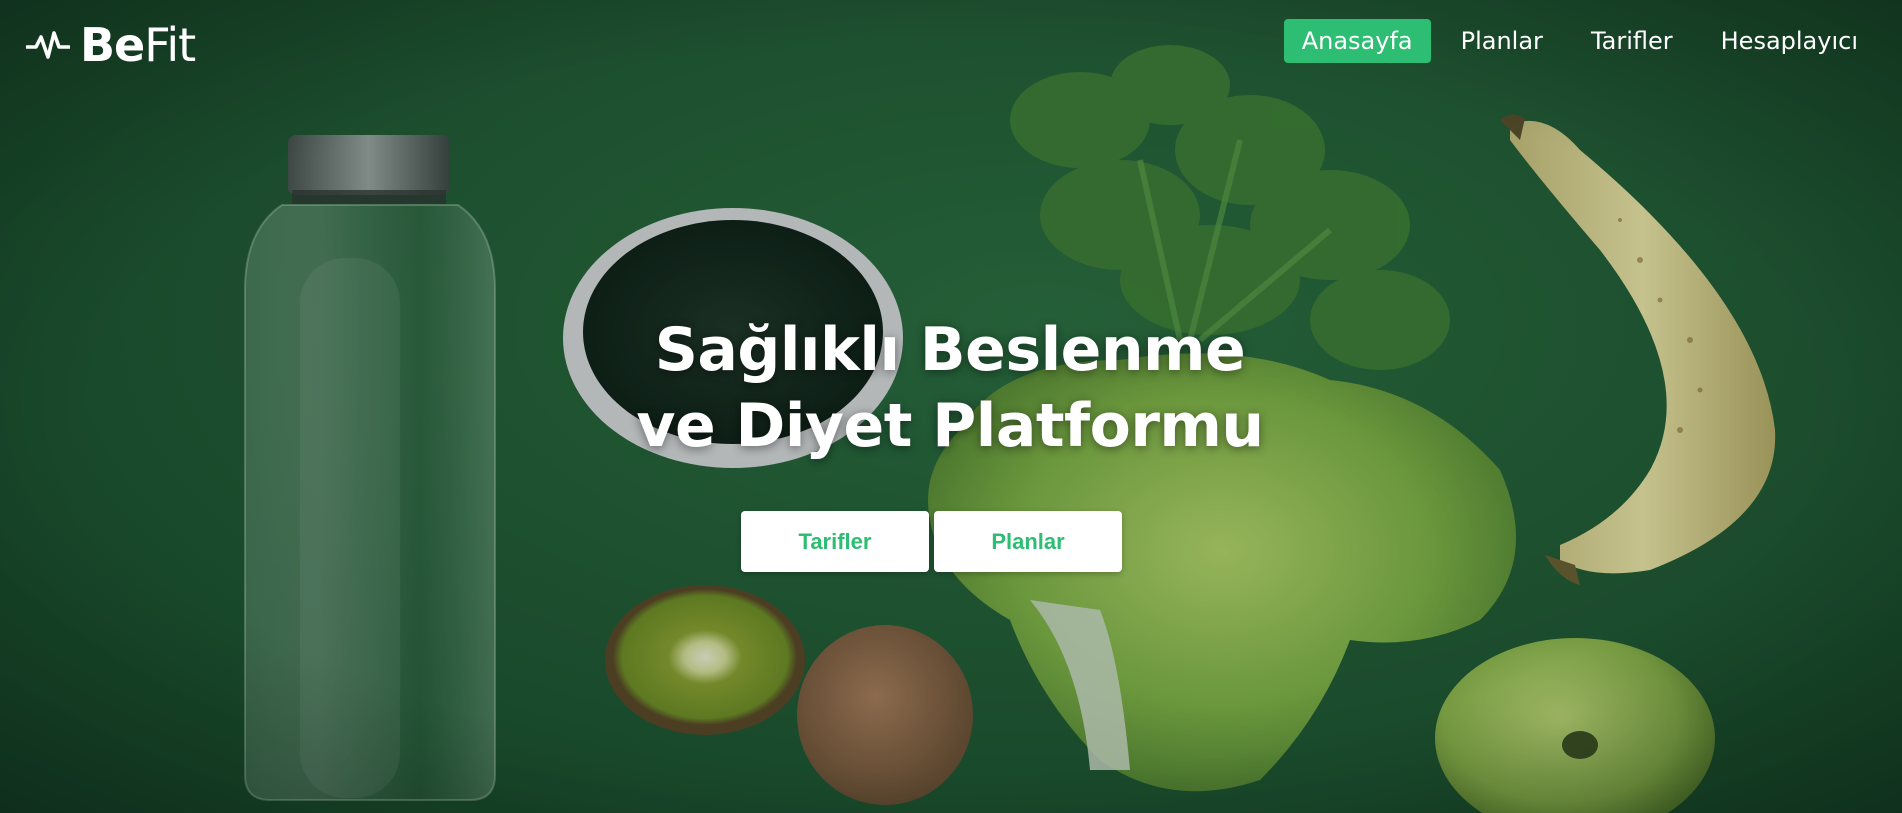  I want to click on brand-name-light: Fit, so click(170, 45).